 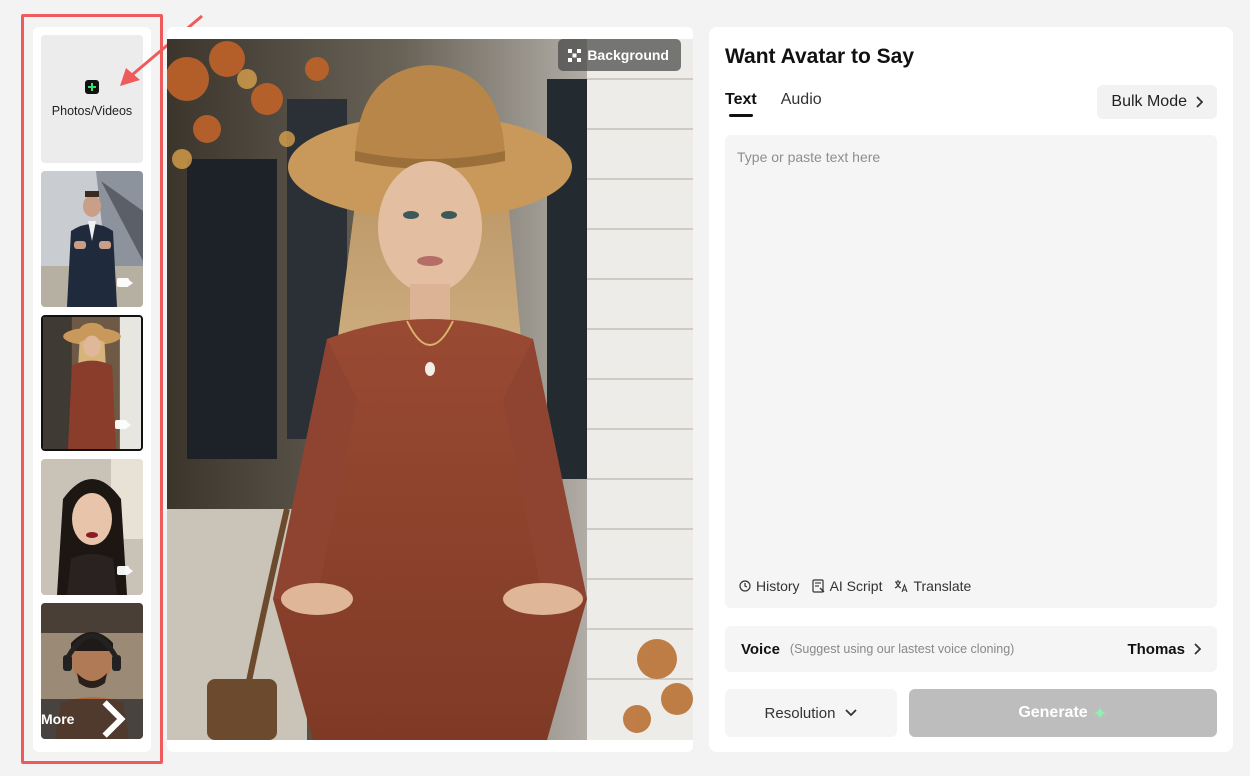 What do you see at coordinates (92, 111) in the screenshot?
I see `upload-label: Photos/Videos` at bounding box center [92, 111].